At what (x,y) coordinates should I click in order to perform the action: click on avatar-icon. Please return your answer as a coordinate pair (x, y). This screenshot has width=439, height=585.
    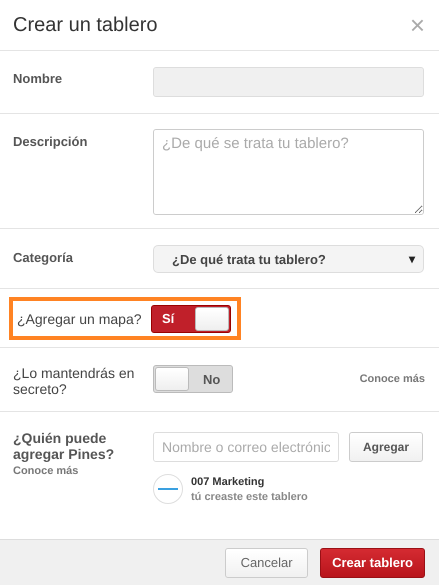
    Looking at the image, I should click on (168, 489).